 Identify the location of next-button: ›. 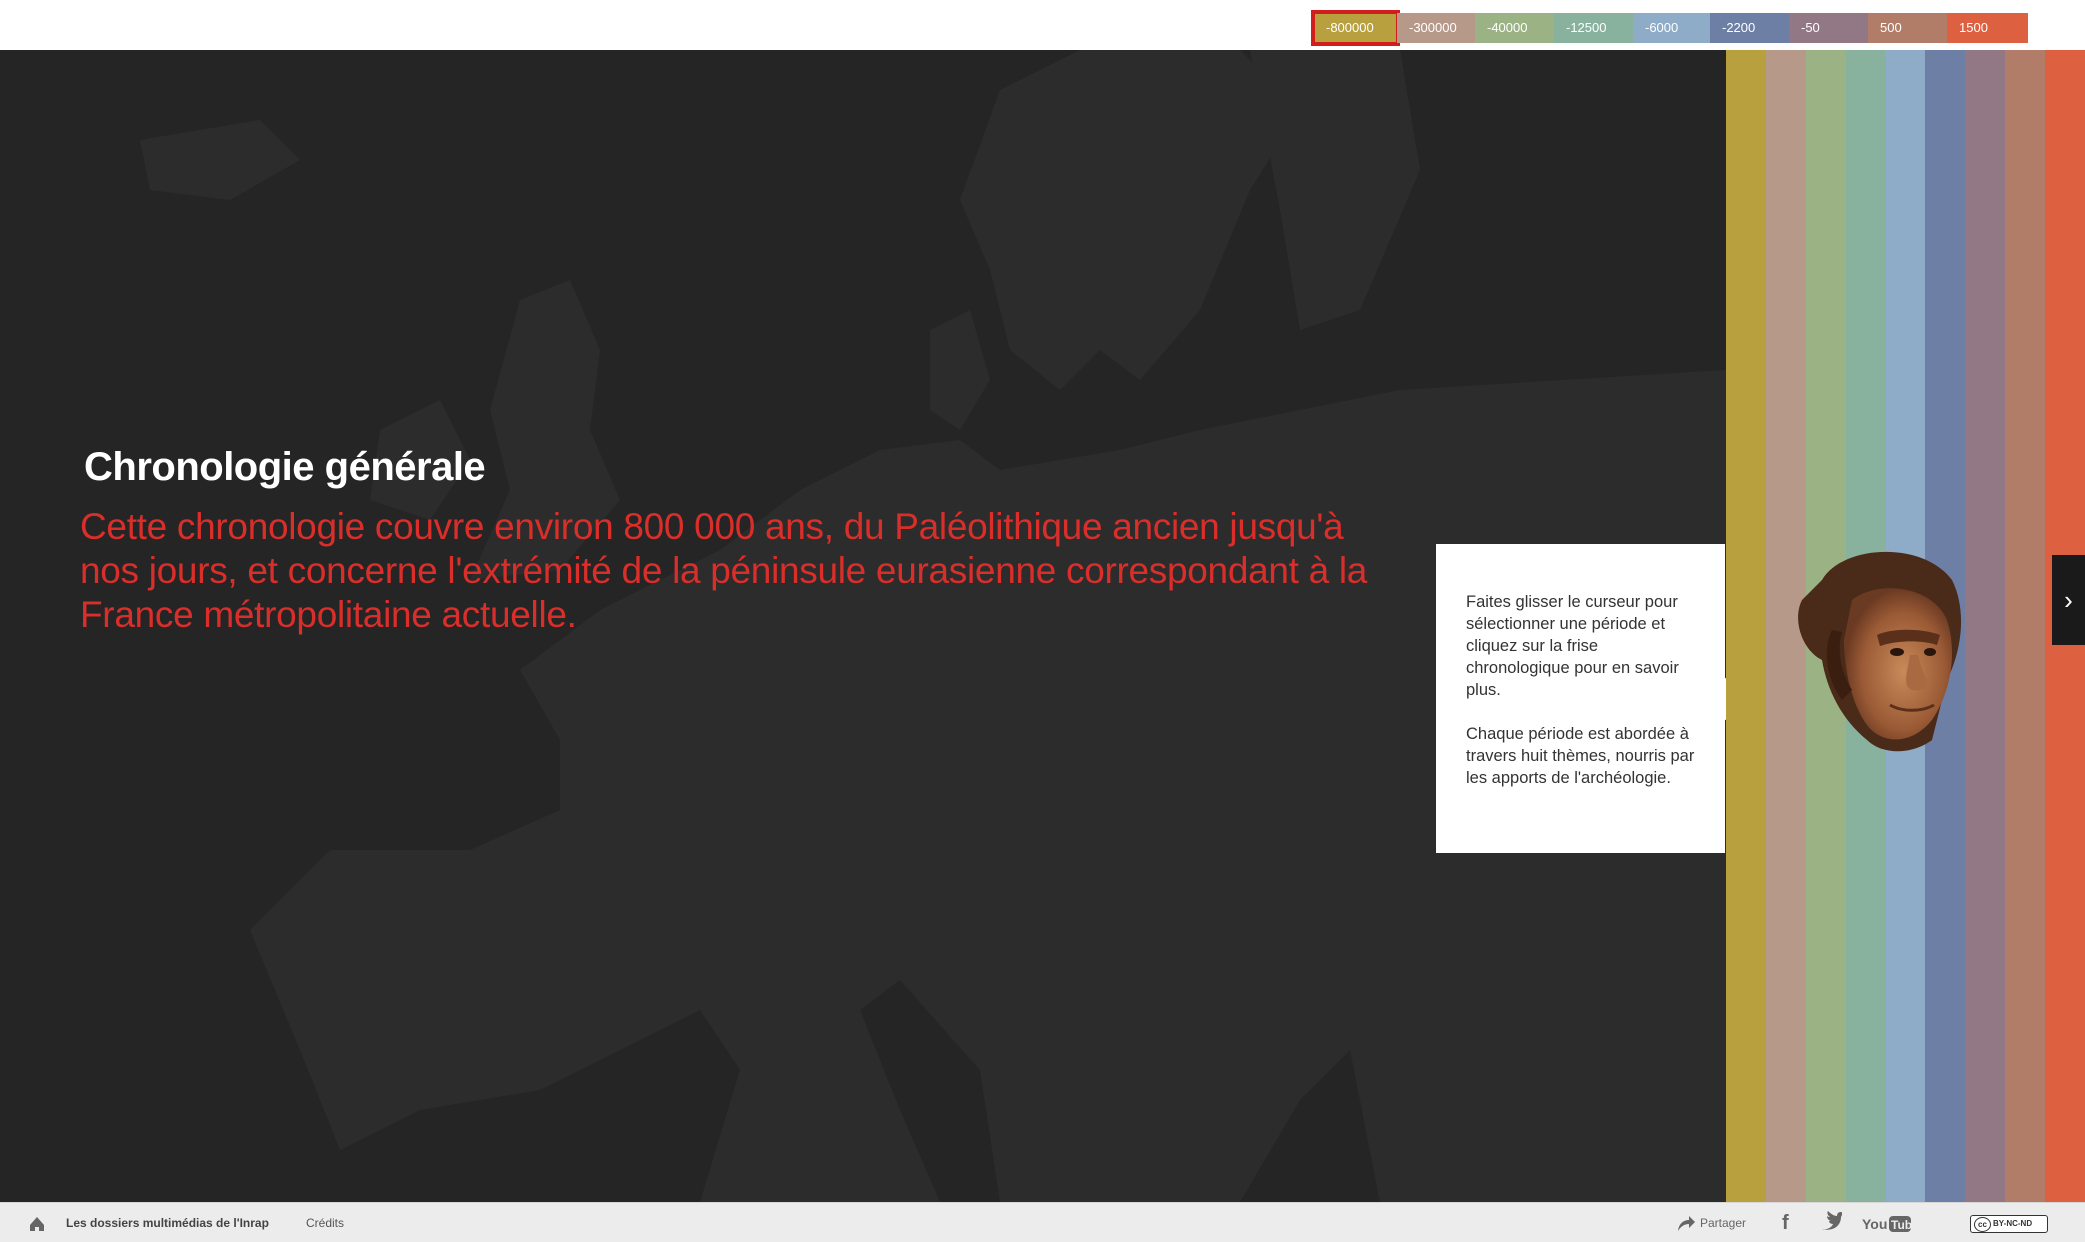
(2068, 600).